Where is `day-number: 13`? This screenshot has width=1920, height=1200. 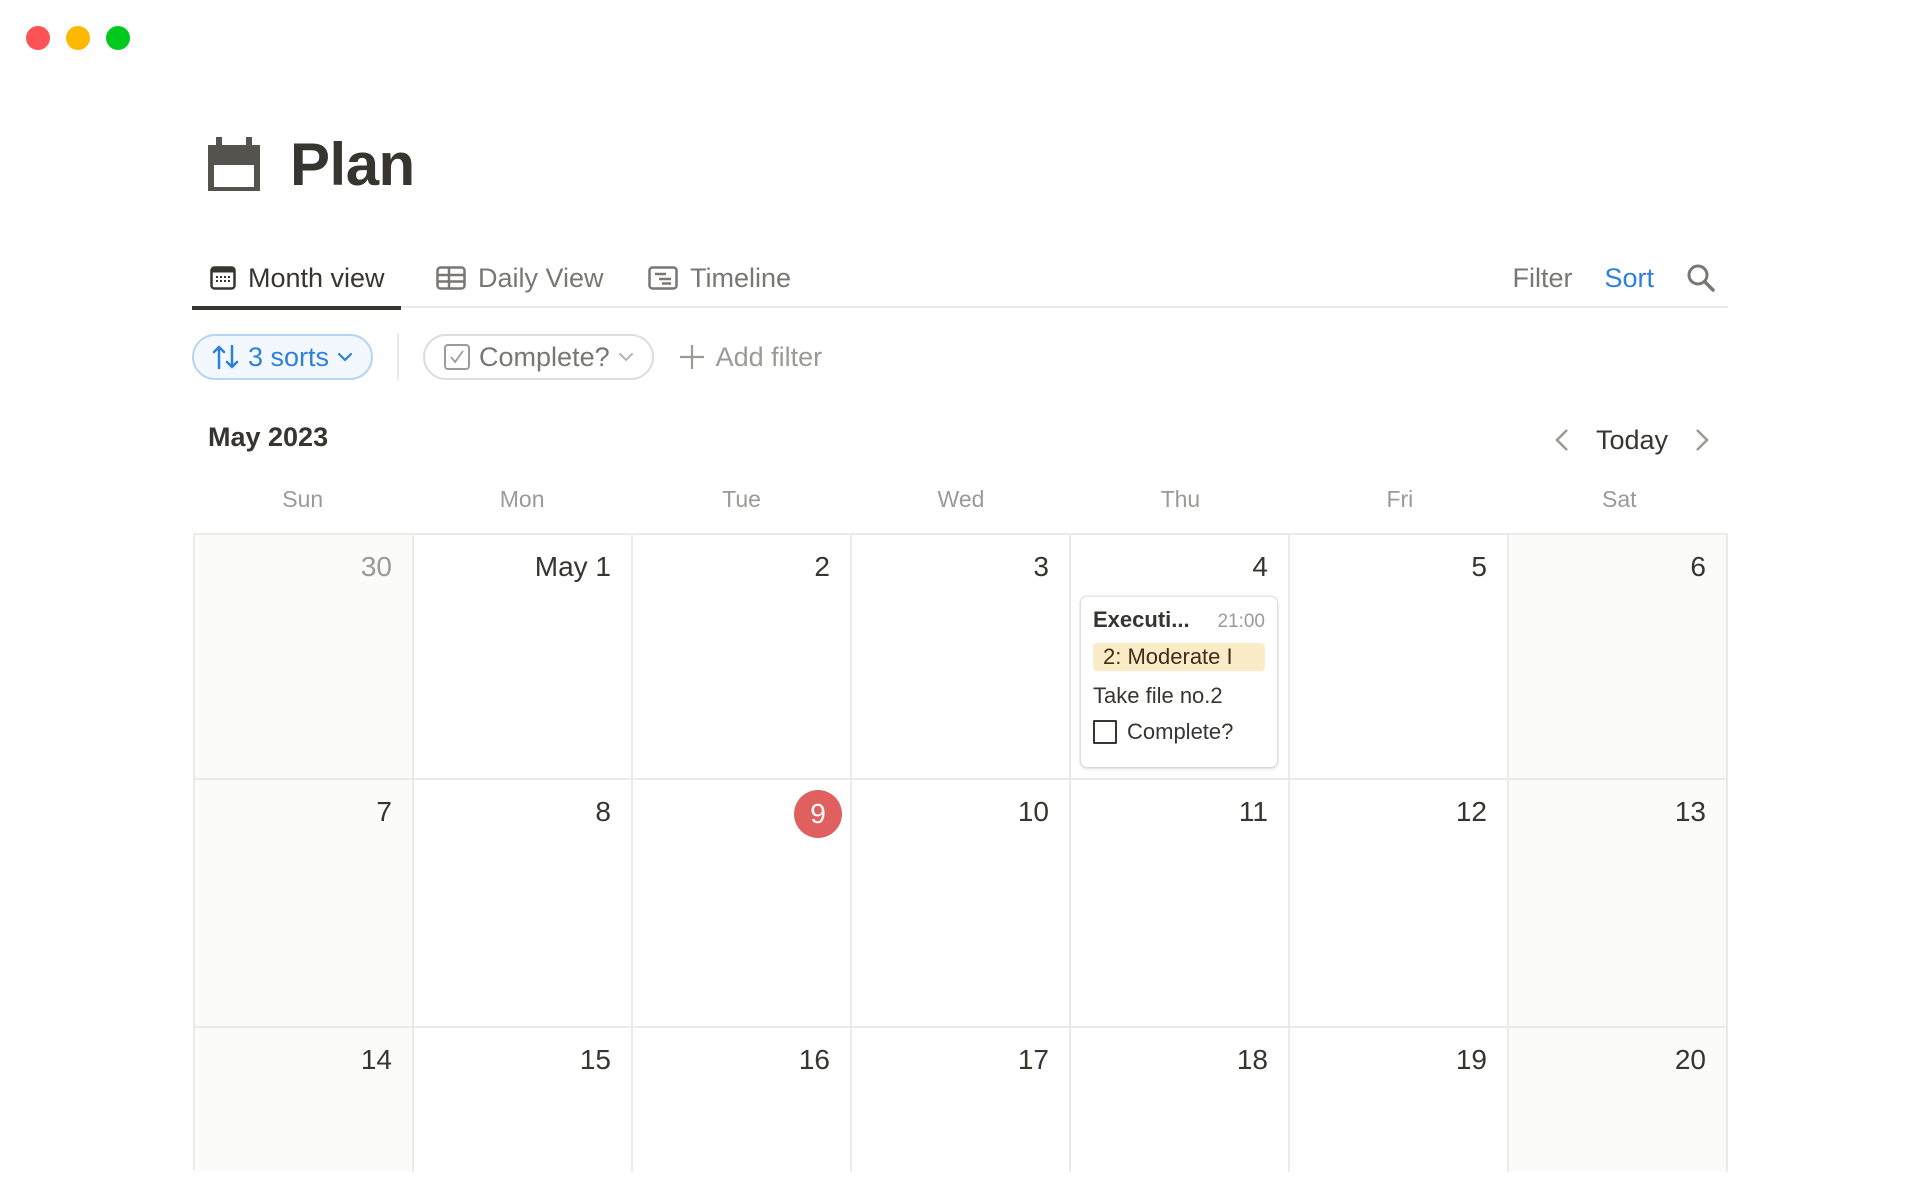
day-number: 13 is located at coordinates (1690, 811).